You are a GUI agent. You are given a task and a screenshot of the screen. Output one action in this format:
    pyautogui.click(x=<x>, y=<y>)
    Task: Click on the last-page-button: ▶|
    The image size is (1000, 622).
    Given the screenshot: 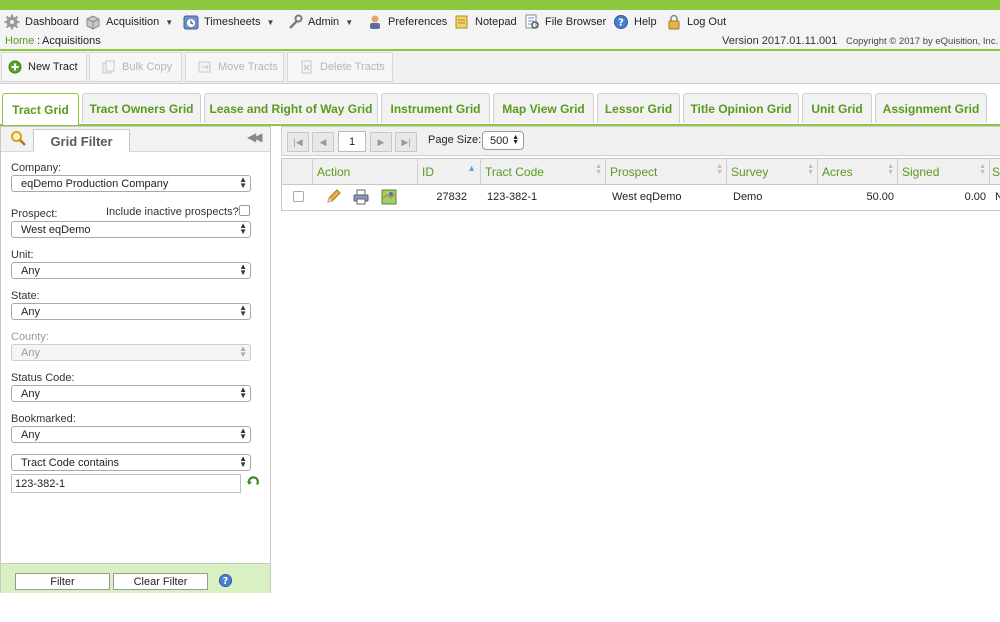 What is the action you would take?
    pyautogui.click(x=406, y=142)
    